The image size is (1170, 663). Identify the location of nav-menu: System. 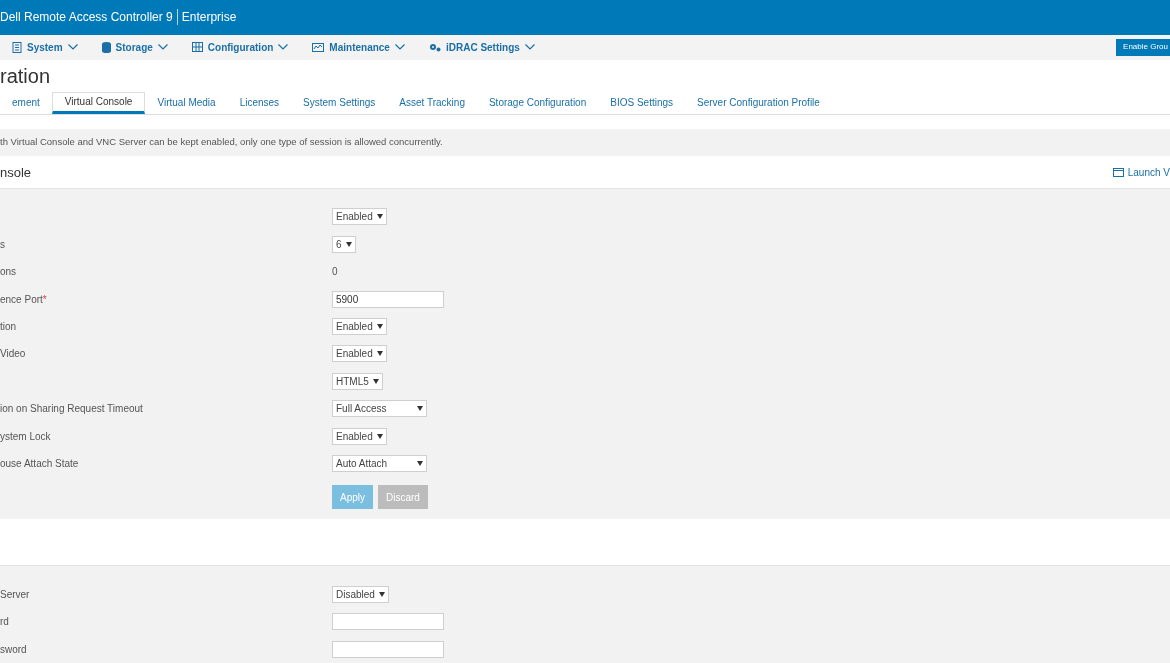
(45, 47).